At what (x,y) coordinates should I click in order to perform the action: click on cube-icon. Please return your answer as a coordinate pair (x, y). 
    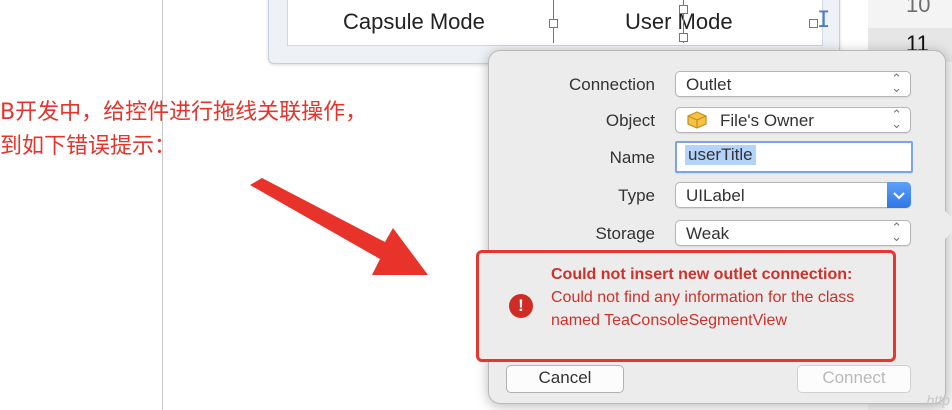
    Looking at the image, I should click on (697, 120).